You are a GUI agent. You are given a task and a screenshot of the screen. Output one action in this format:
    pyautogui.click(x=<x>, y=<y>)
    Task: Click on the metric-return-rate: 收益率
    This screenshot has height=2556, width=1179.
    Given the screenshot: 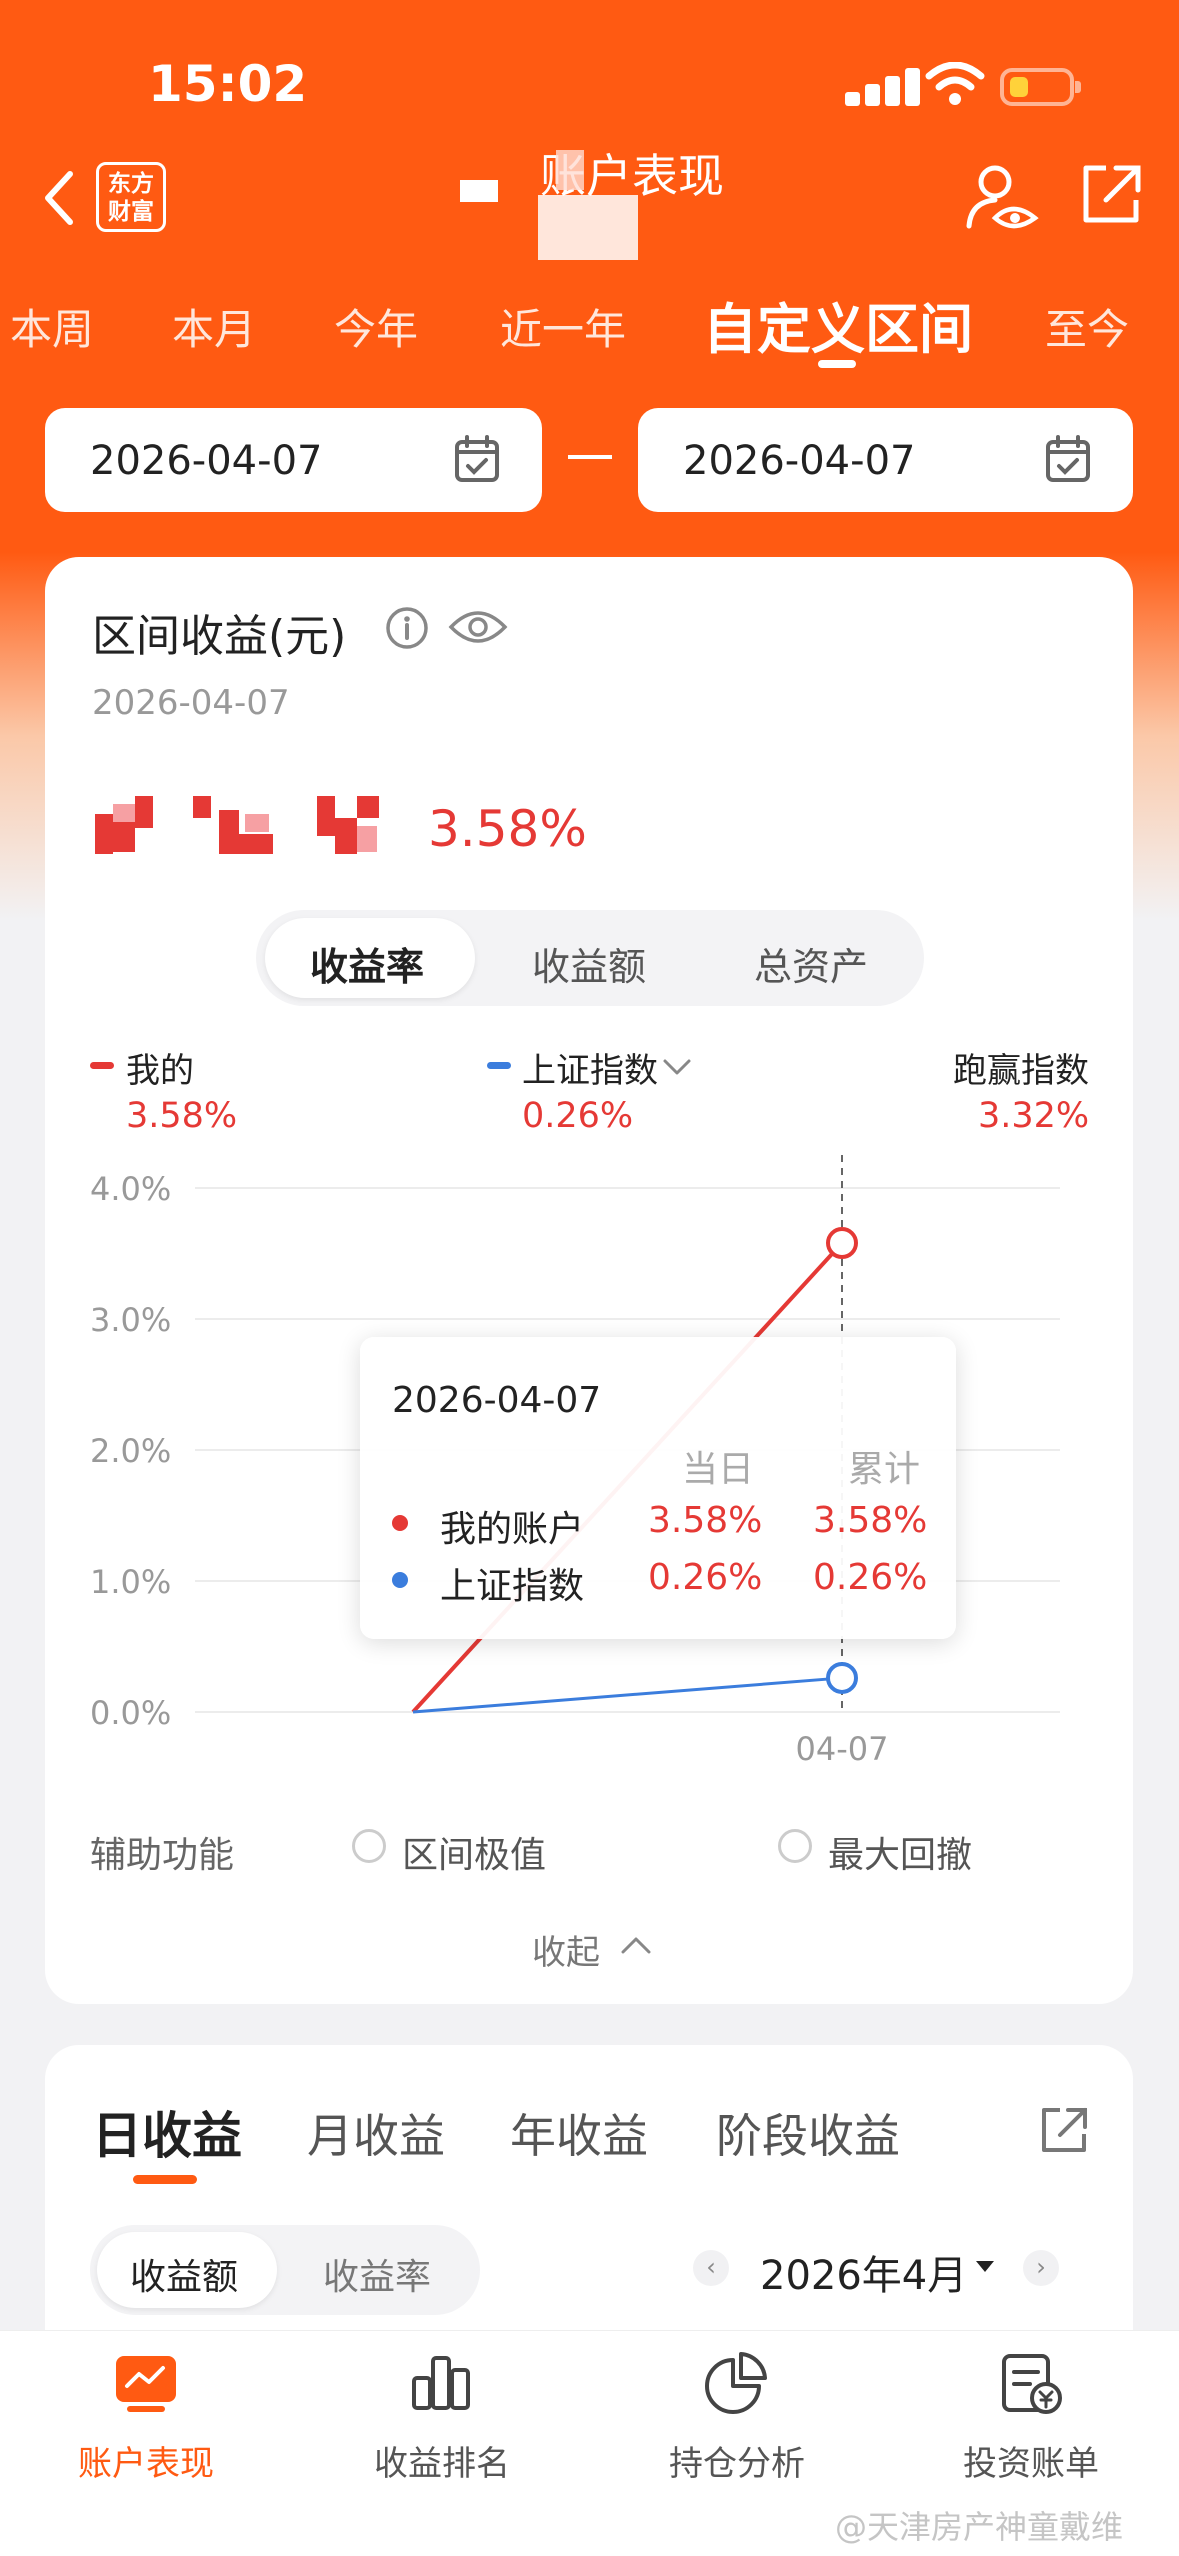 What is the action you would take?
    pyautogui.click(x=367, y=963)
    